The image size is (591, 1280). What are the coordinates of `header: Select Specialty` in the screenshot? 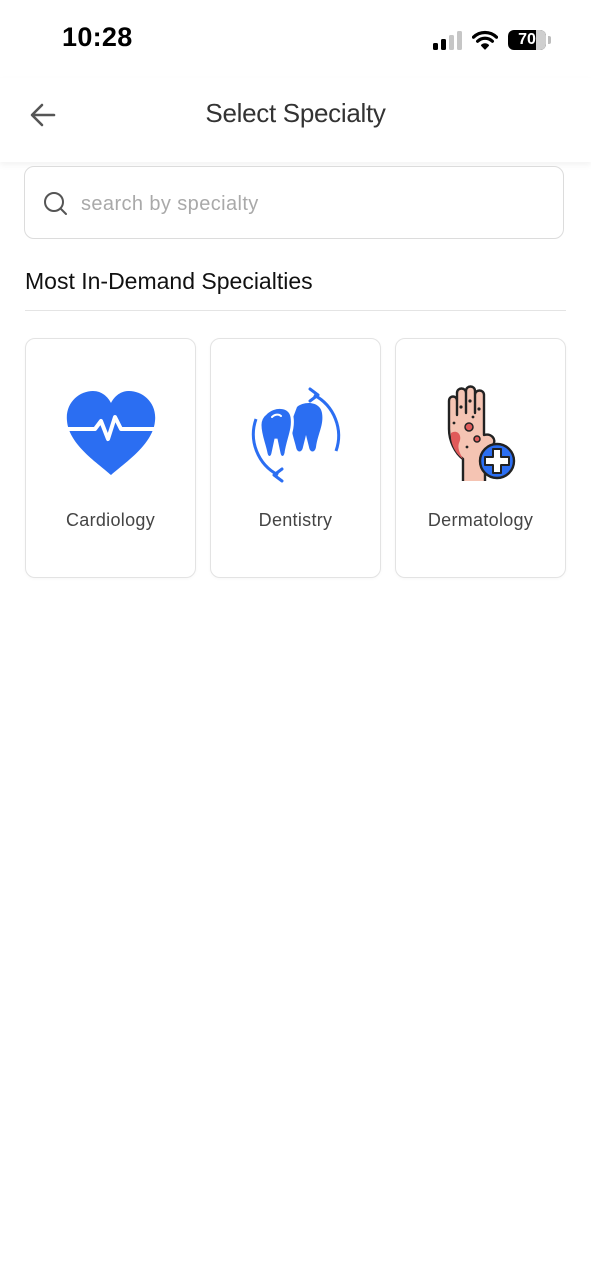 It's located at (295, 120).